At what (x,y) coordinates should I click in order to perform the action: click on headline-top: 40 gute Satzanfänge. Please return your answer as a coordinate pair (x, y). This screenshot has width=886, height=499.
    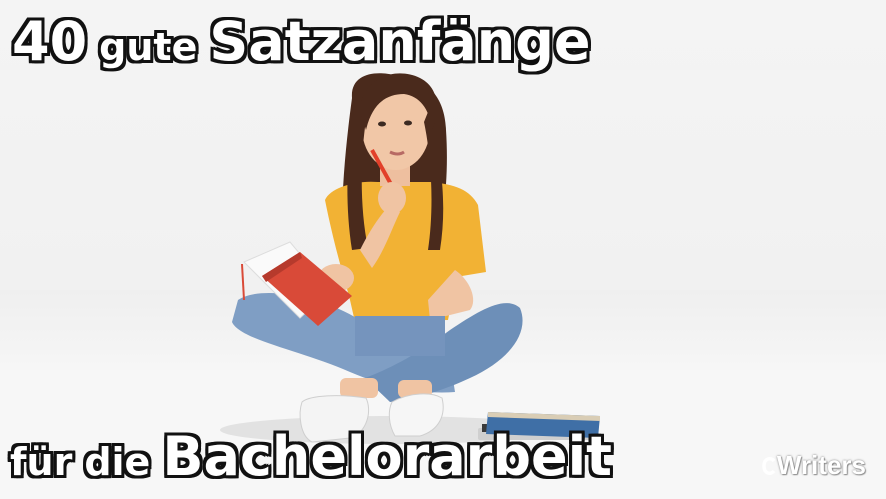
    Looking at the image, I should click on (301, 41).